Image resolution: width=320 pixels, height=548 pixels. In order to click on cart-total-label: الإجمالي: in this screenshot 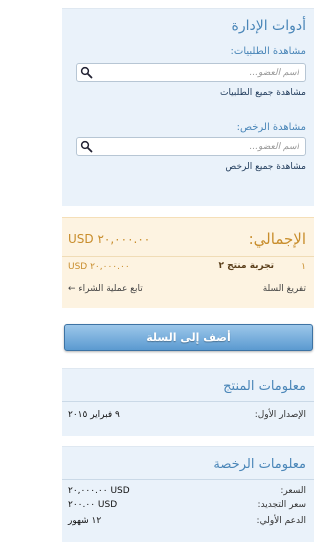, I will do `click(277, 239)`.